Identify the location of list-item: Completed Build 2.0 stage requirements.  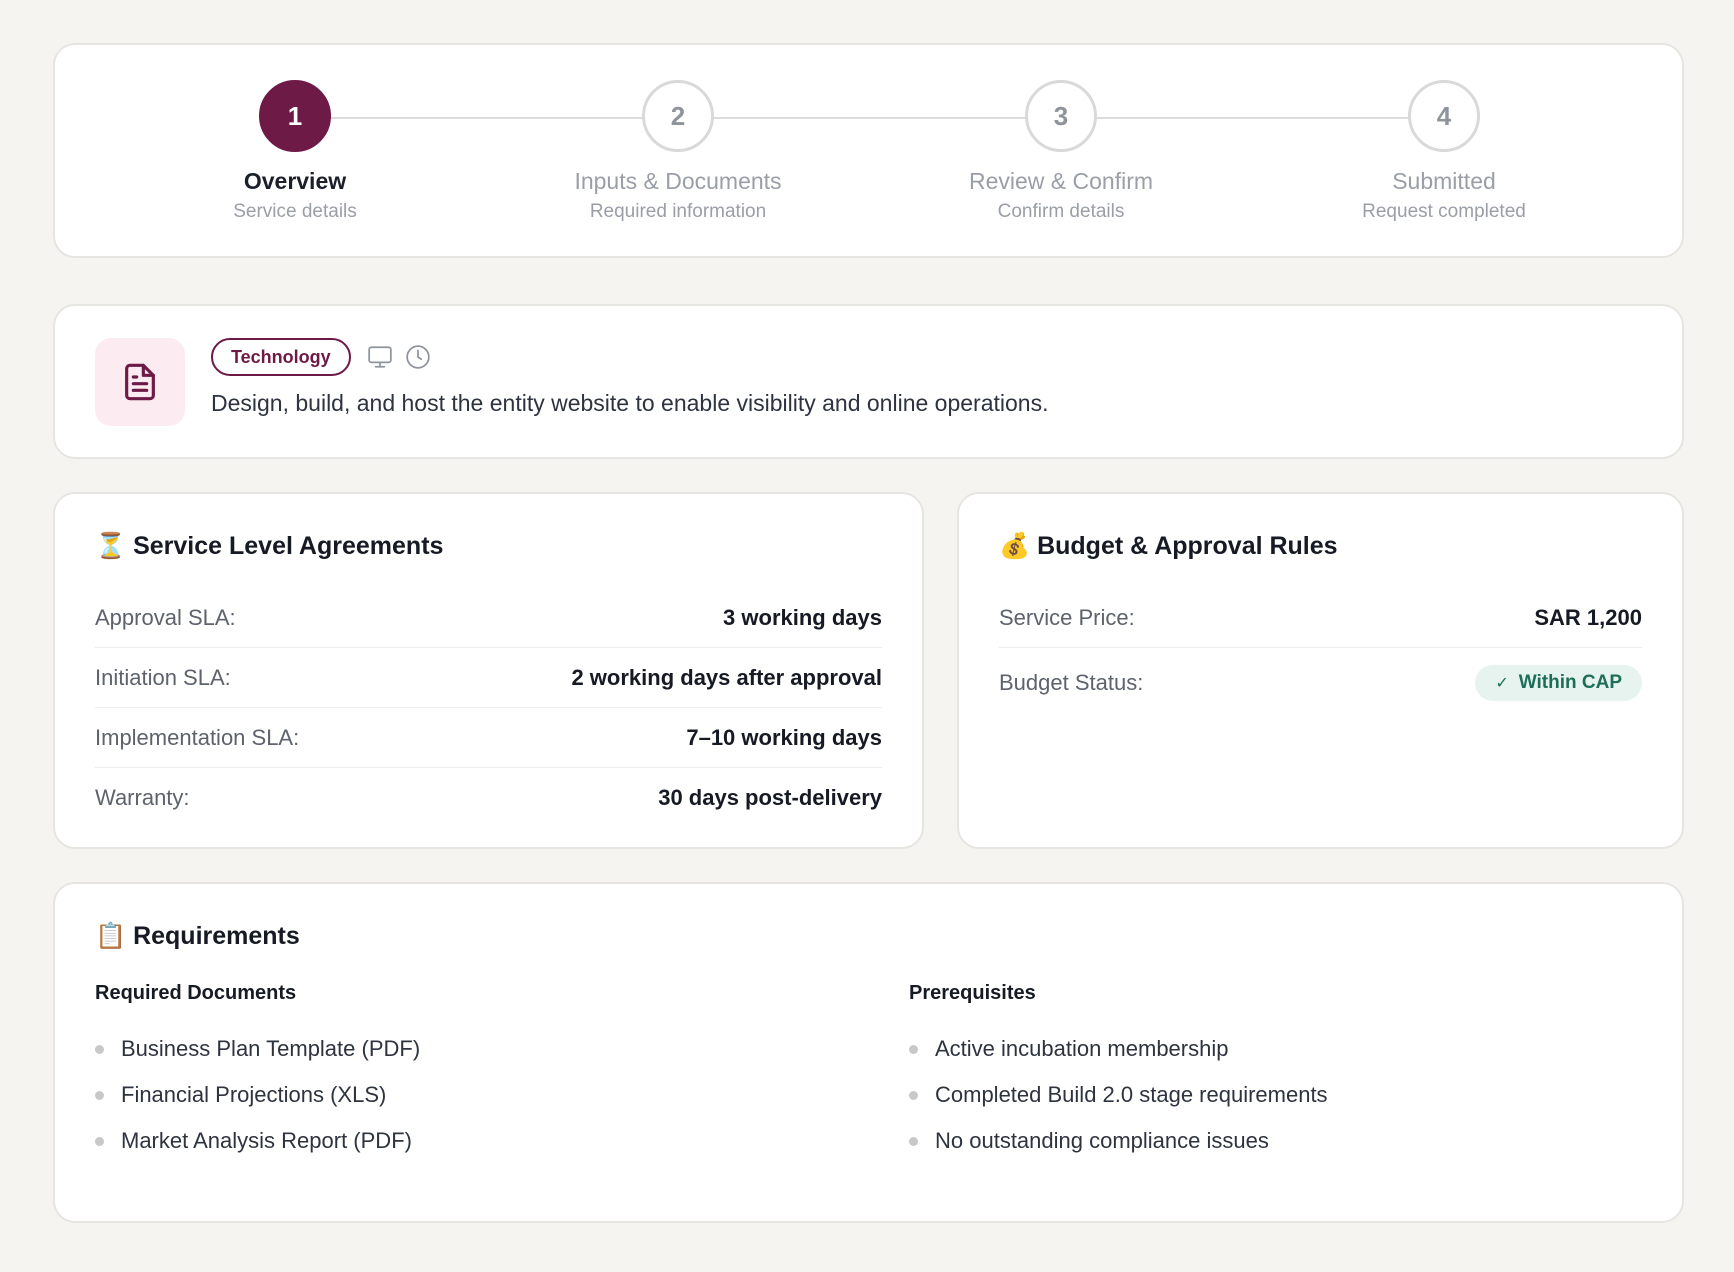
(1118, 1095).